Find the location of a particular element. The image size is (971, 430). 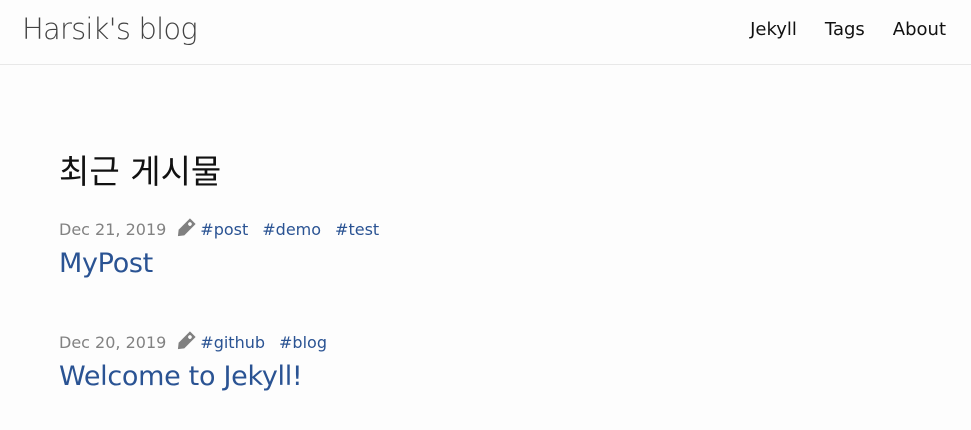

tag-link-post: #post is located at coordinates (224, 229).